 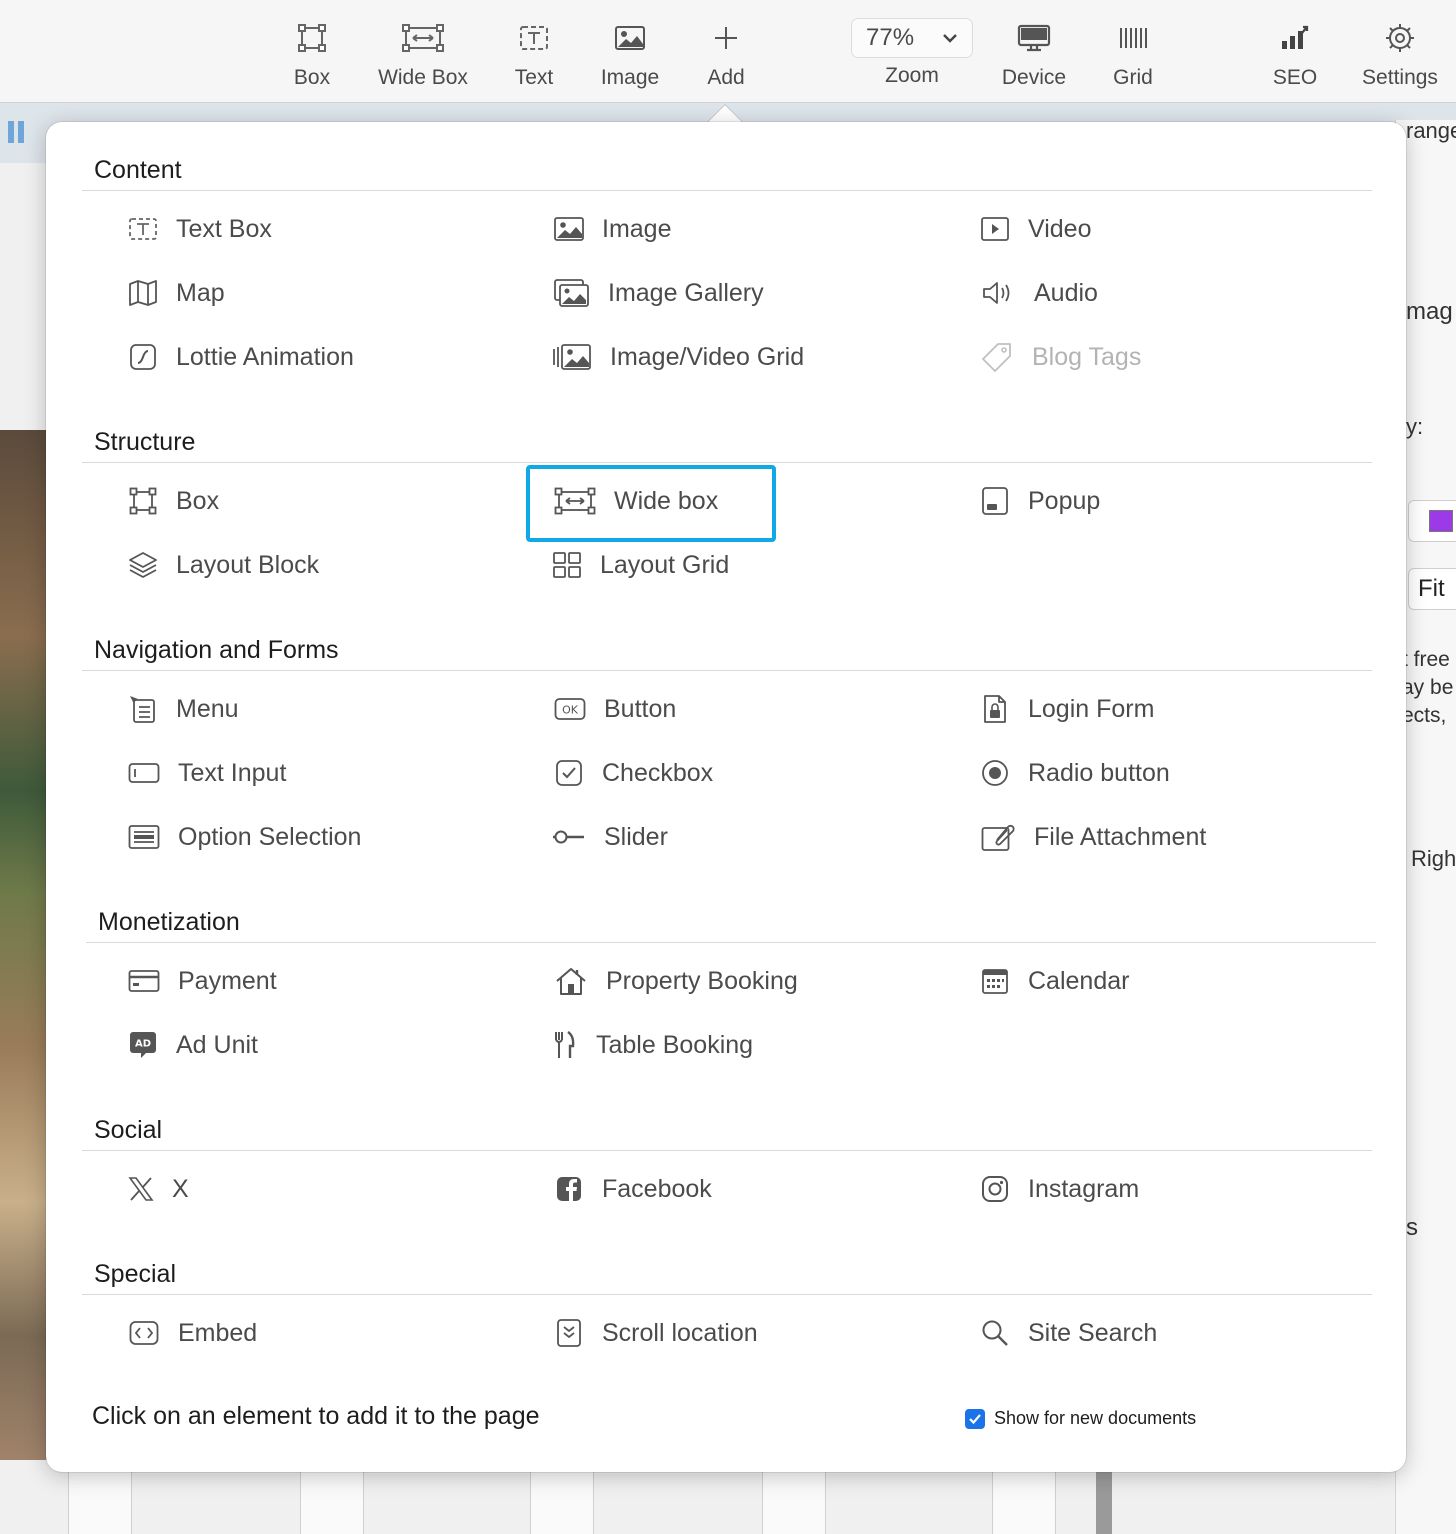 What do you see at coordinates (726, 77) in the screenshot?
I see `toolbar-add-label: Add` at bounding box center [726, 77].